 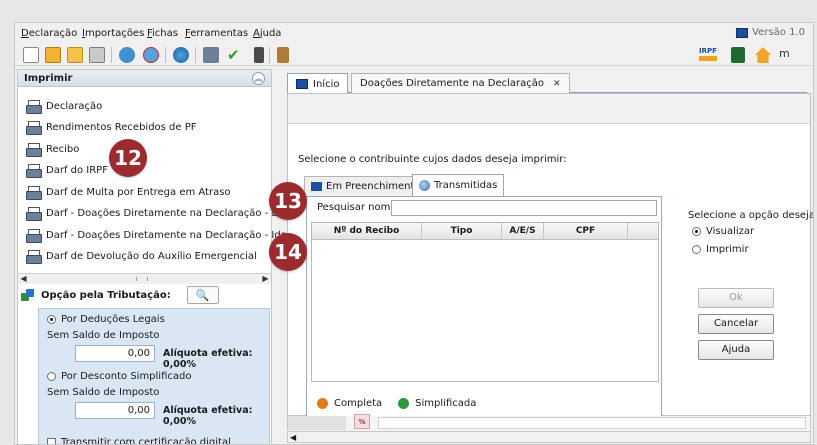 What do you see at coordinates (318, 83) in the screenshot?
I see `tab-inicio: Início` at bounding box center [318, 83].